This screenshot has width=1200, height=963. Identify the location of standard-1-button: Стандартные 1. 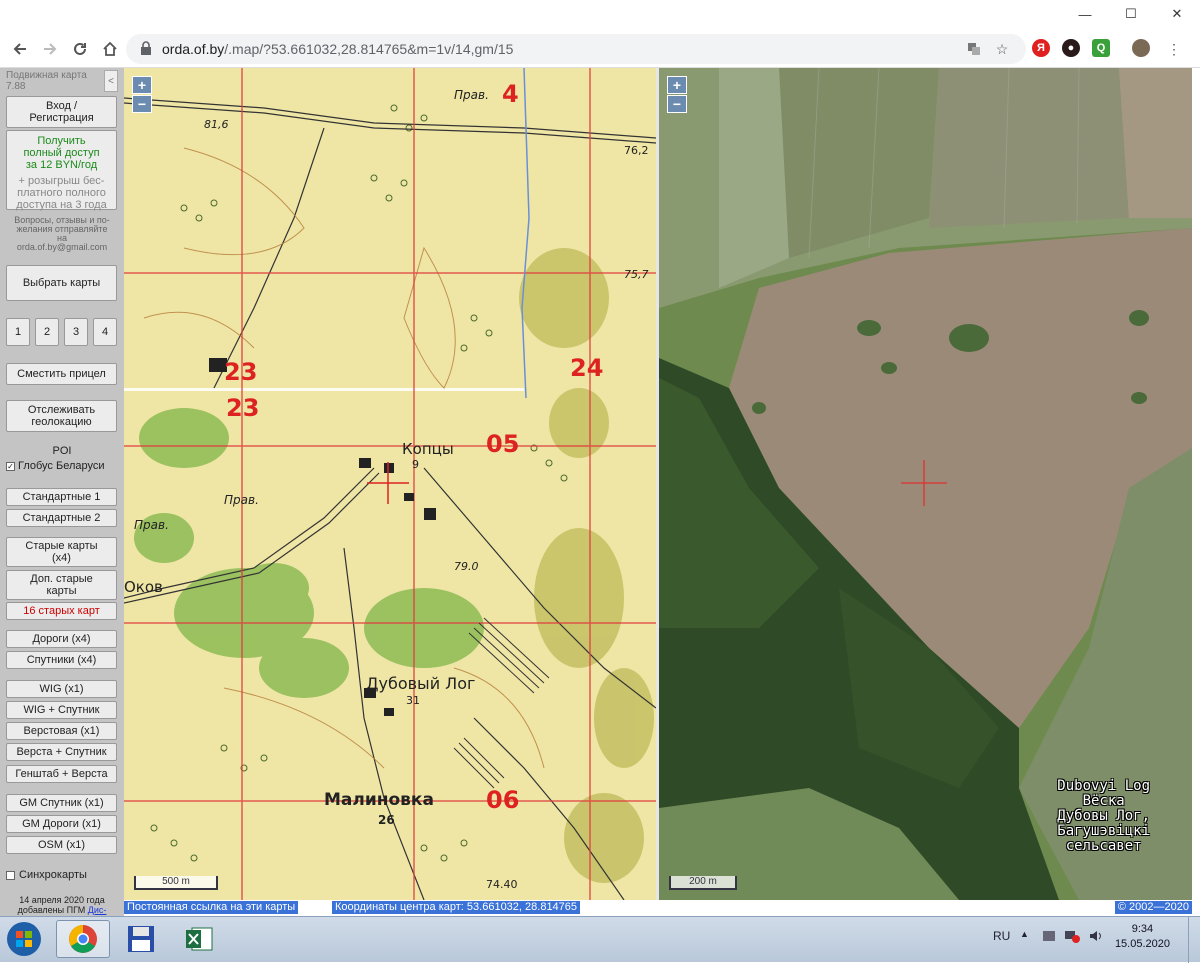
(61, 497).